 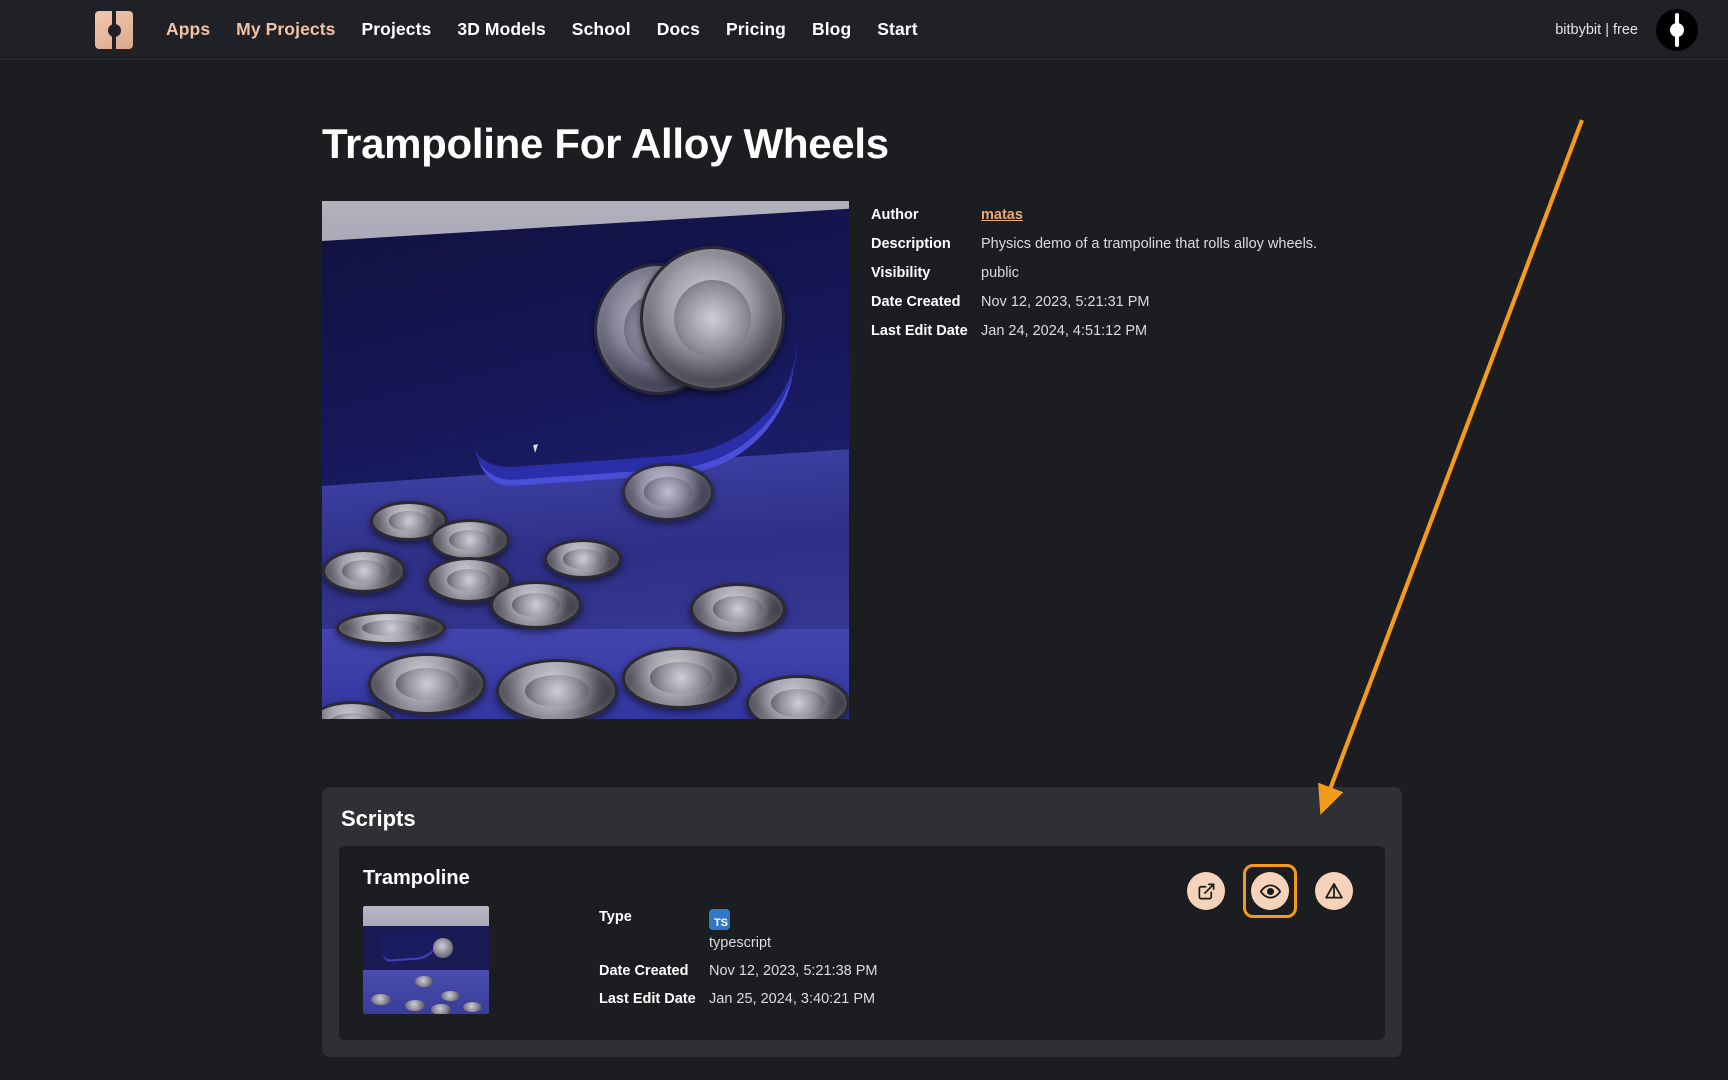 What do you see at coordinates (397, 29) in the screenshot?
I see `nav-item-projects: Projects` at bounding box center [397, 29].